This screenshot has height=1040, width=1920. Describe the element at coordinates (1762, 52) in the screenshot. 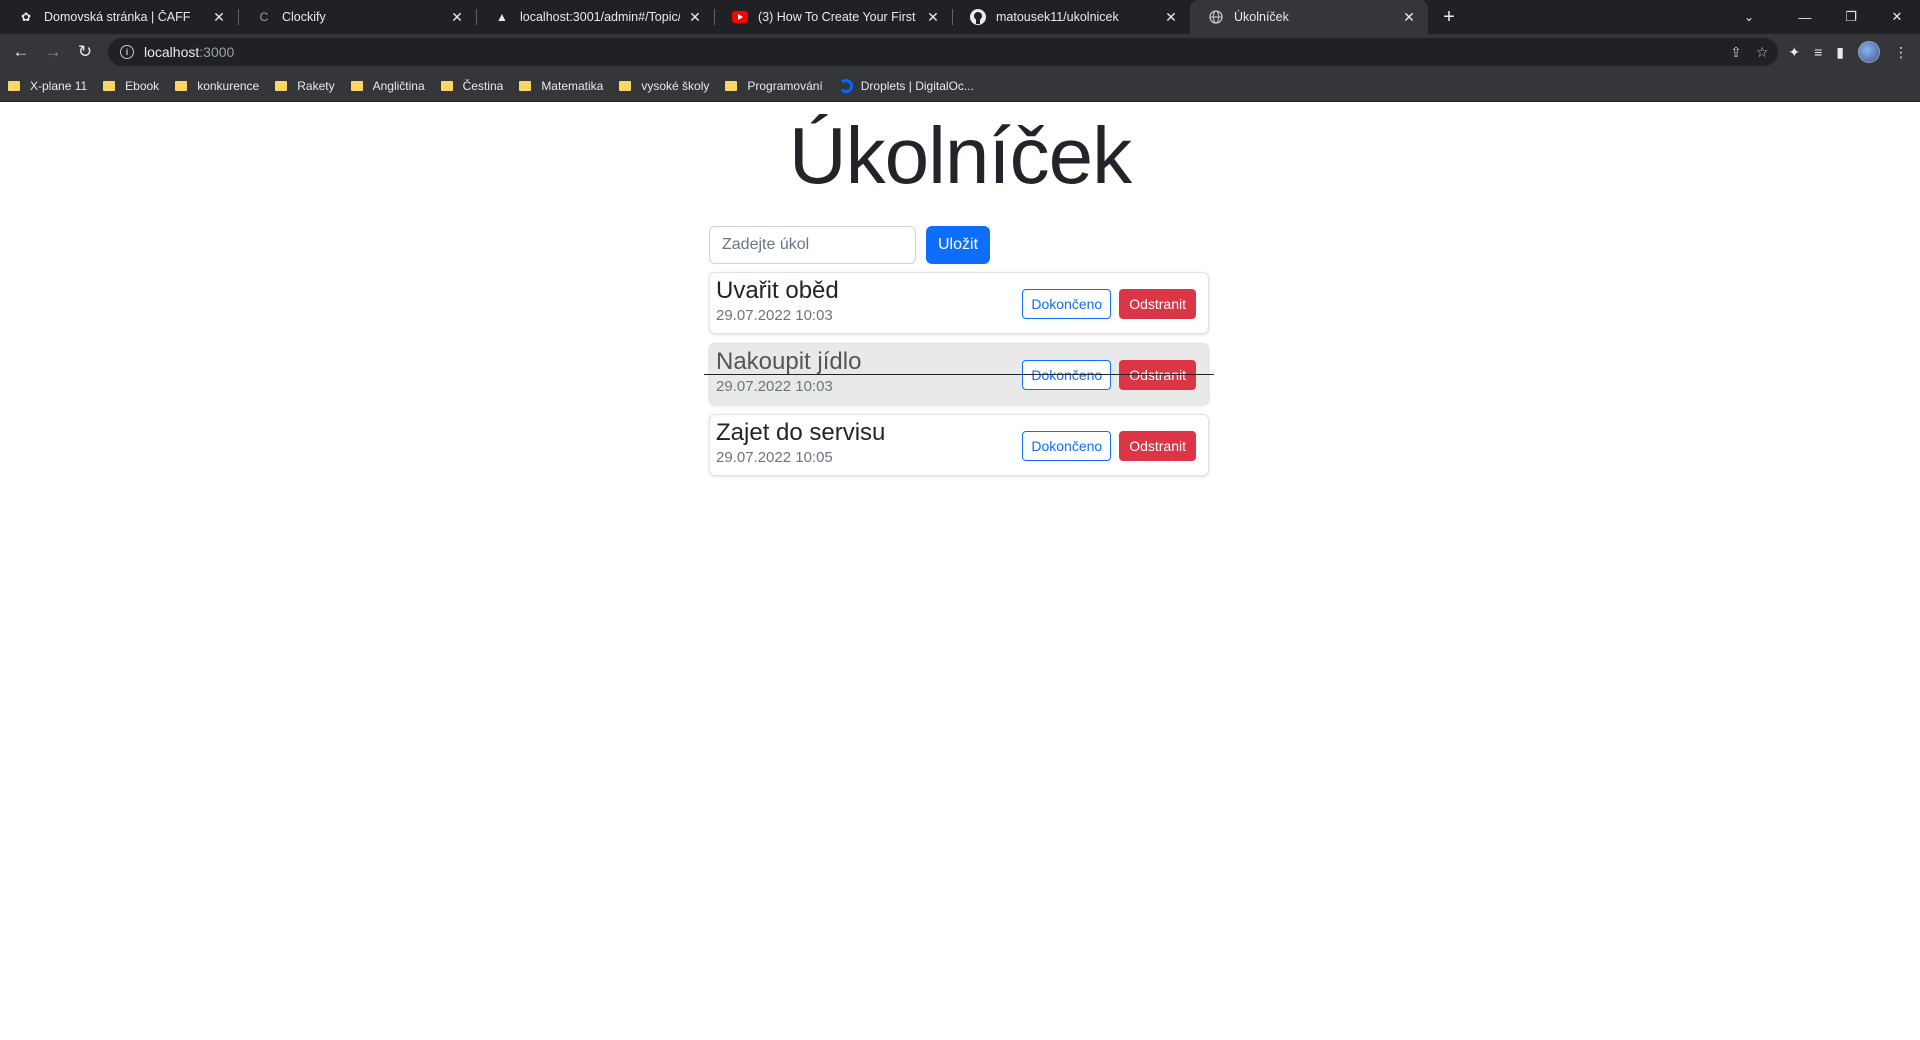

I see `bookmark-star-icon: ☆` at that location.